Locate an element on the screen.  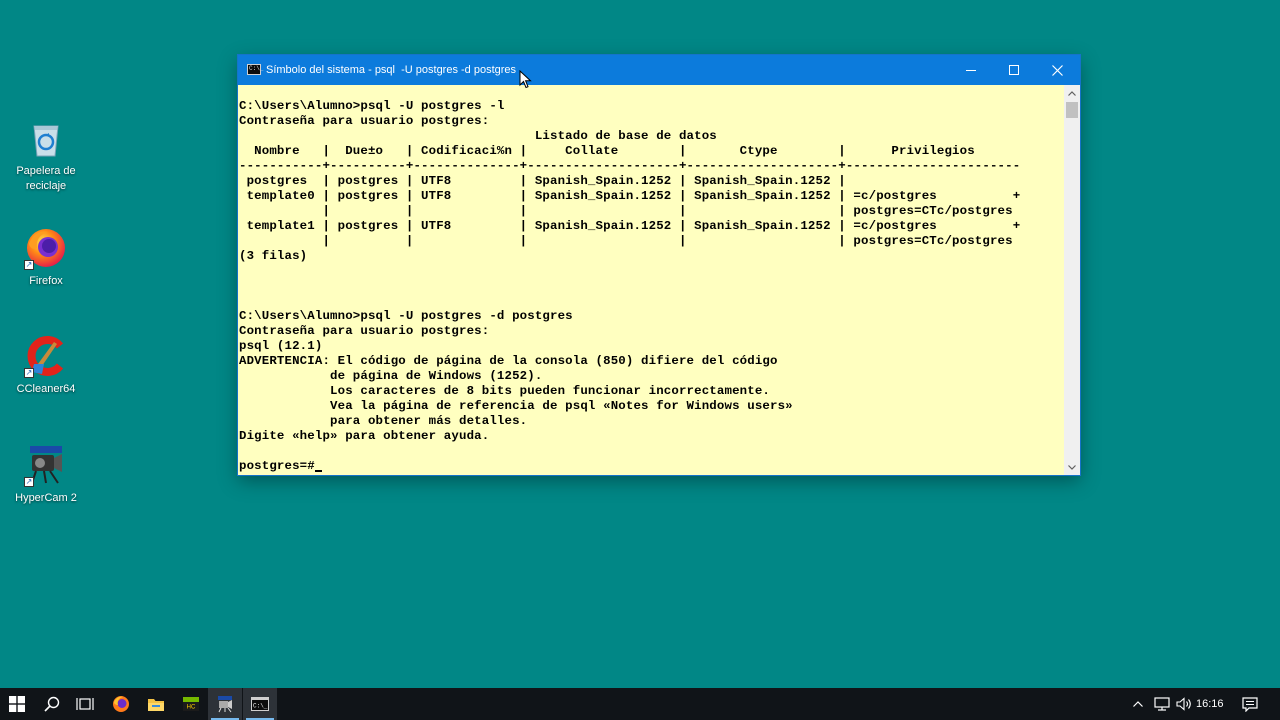
desktop-icon-ccleaner: ↗ CCleaner64 is located at coordinates (46, 365).